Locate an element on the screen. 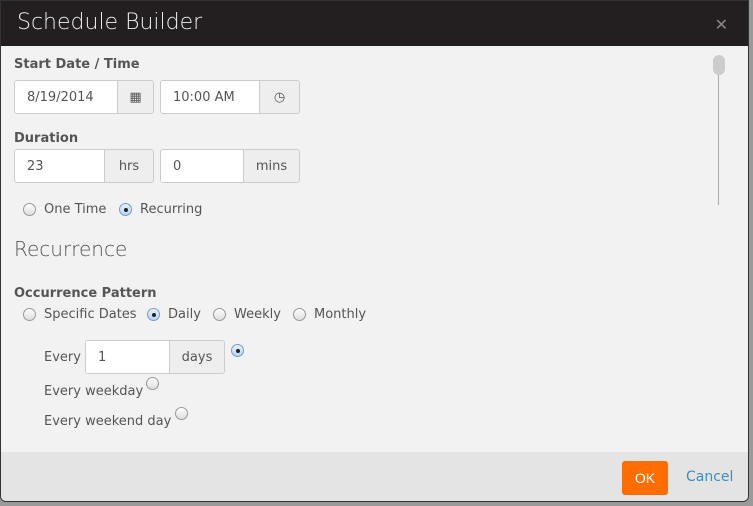 The height and width of the screenshot is (506, 753). radio-one-time: One Time is located at coordinates (64, 209).